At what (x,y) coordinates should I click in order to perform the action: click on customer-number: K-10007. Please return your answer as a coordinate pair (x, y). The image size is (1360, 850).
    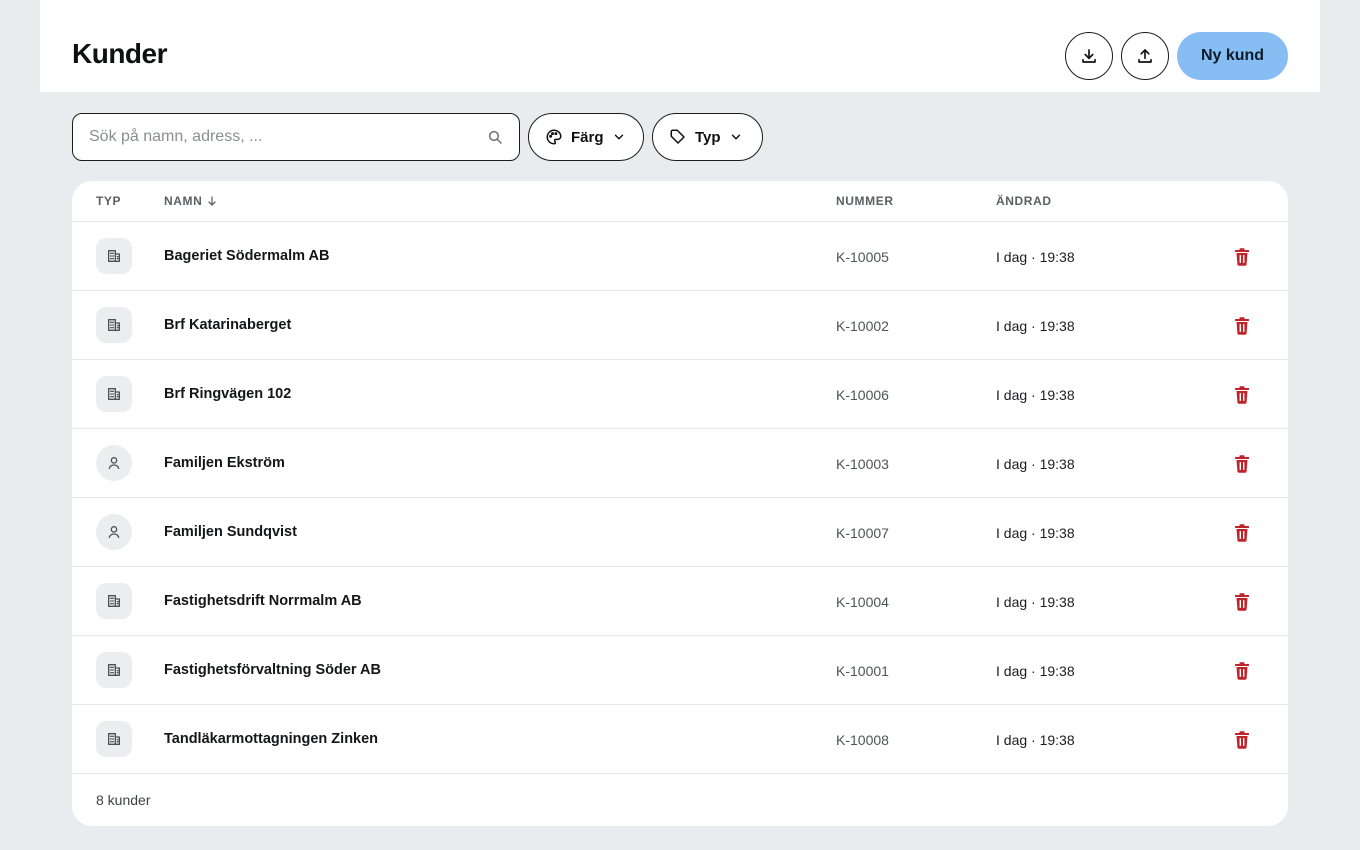
    Looking at the image, I should click on (862, 533).